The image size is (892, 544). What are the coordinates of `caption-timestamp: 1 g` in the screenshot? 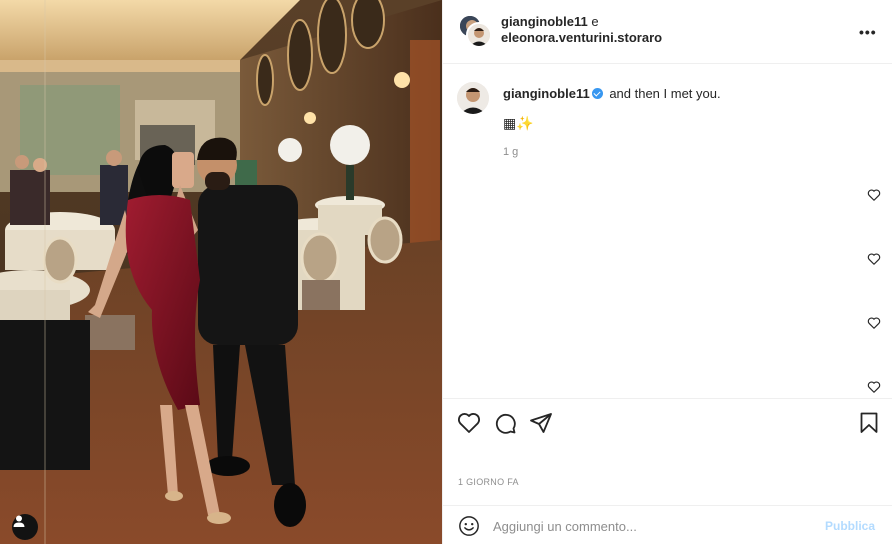 It's located at (510, 152).